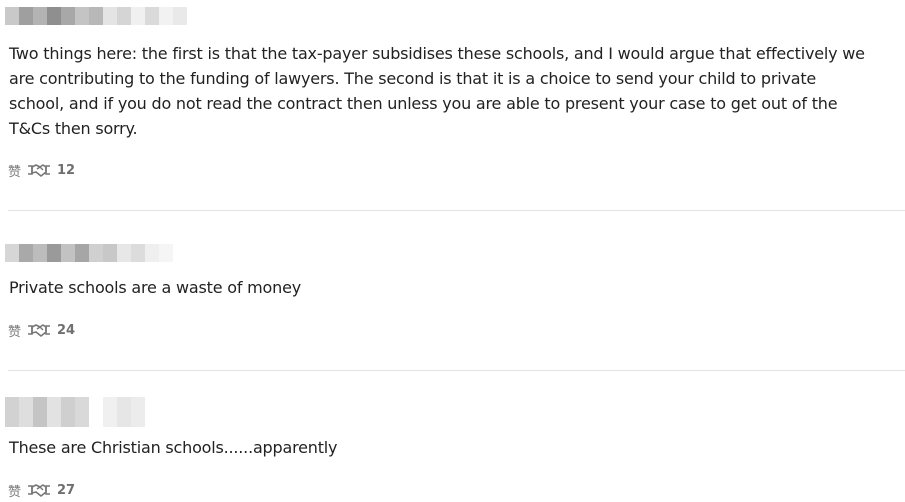  I want to click on comment-actions: 赞 24, so click(41, 330).